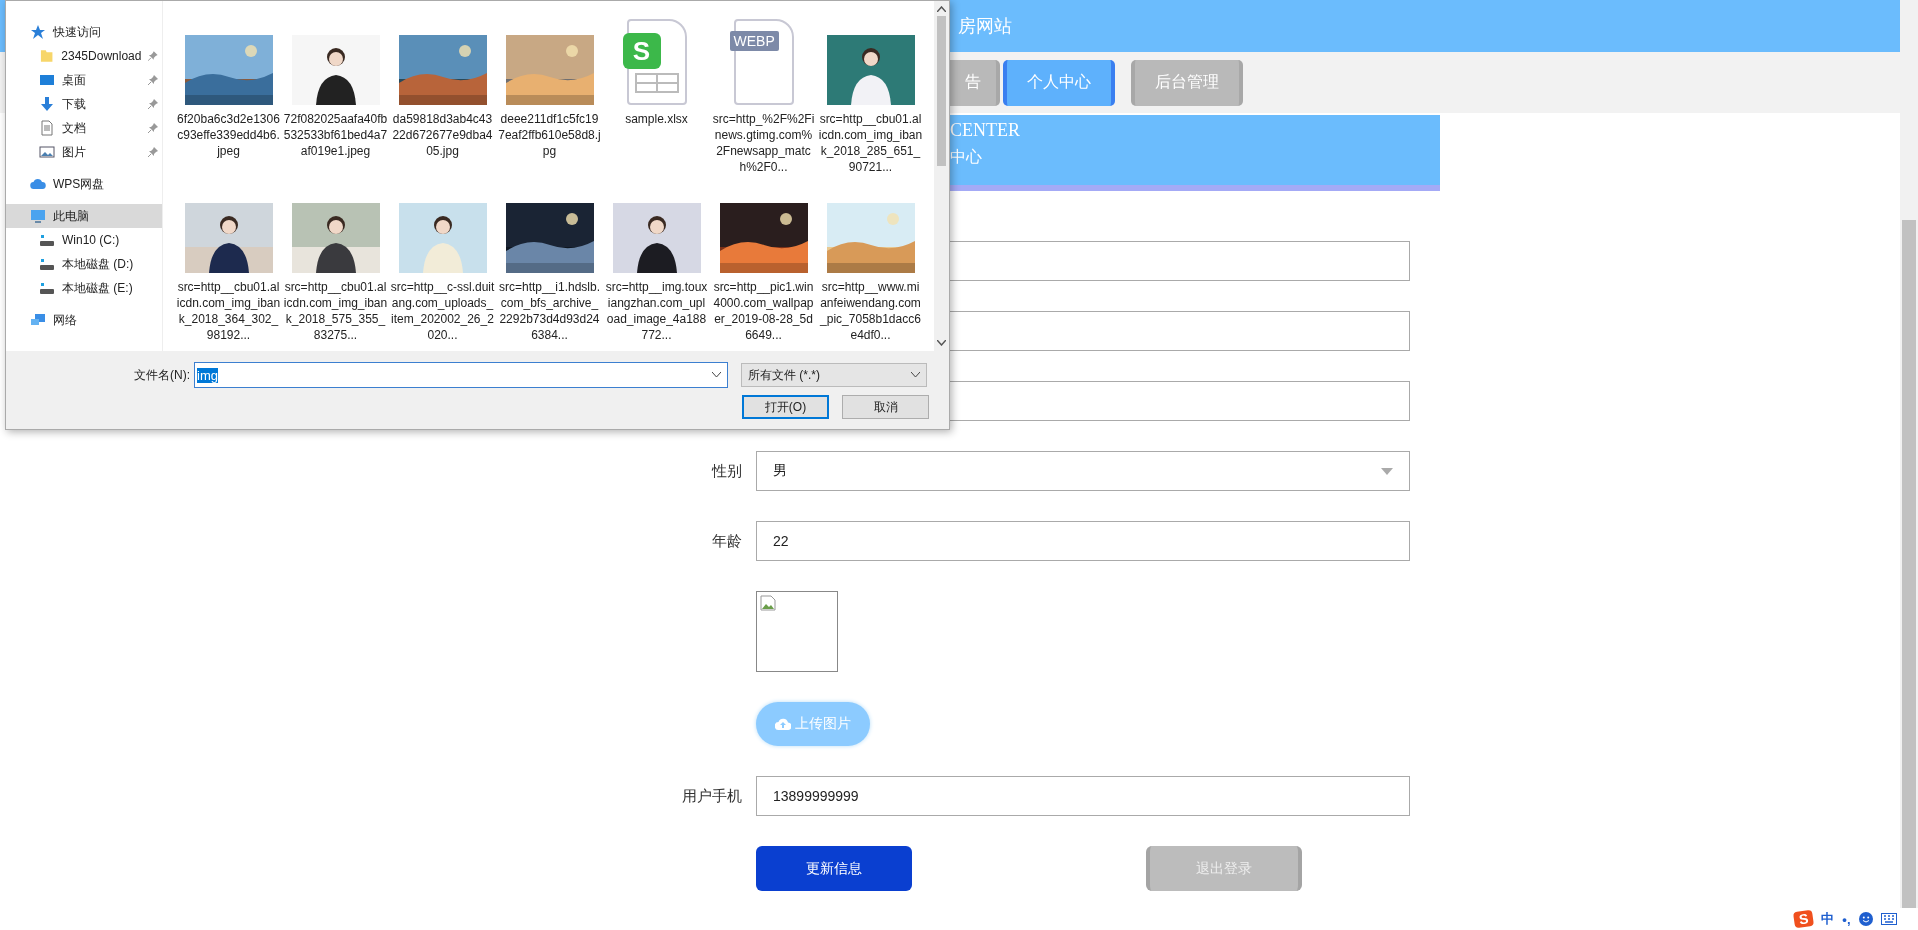 The height and width of the screenshot is (930, 1918). What do you see at coordinates (84, 288) in the screenshot?
I see `nav-item: 本地磁盘 (E:)` at bounding box center [84, 288].